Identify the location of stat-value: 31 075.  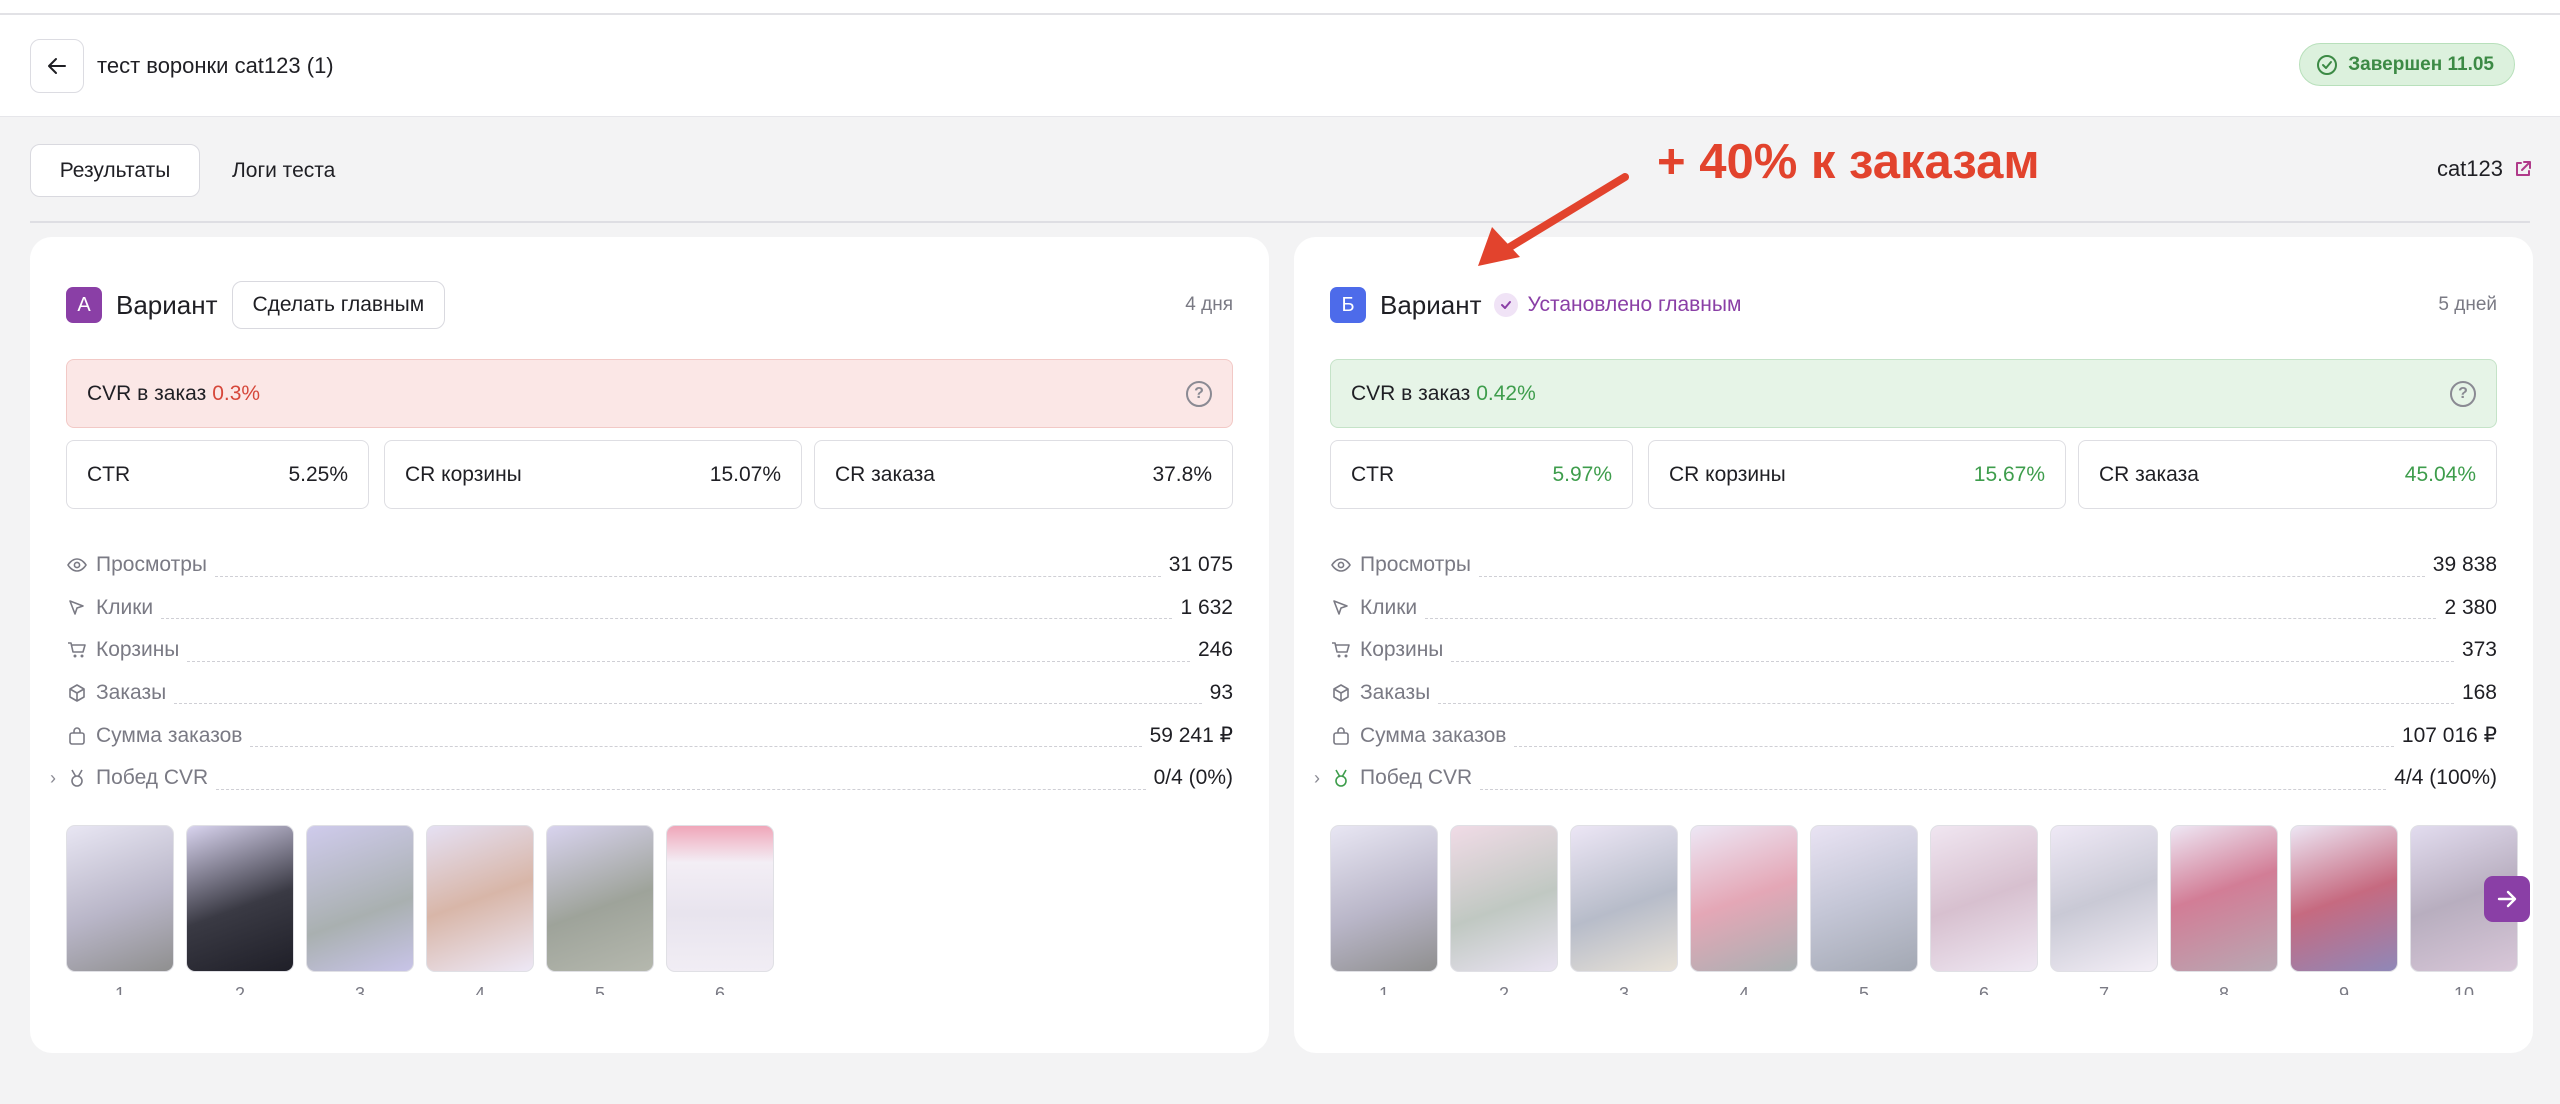
(1200, 565).